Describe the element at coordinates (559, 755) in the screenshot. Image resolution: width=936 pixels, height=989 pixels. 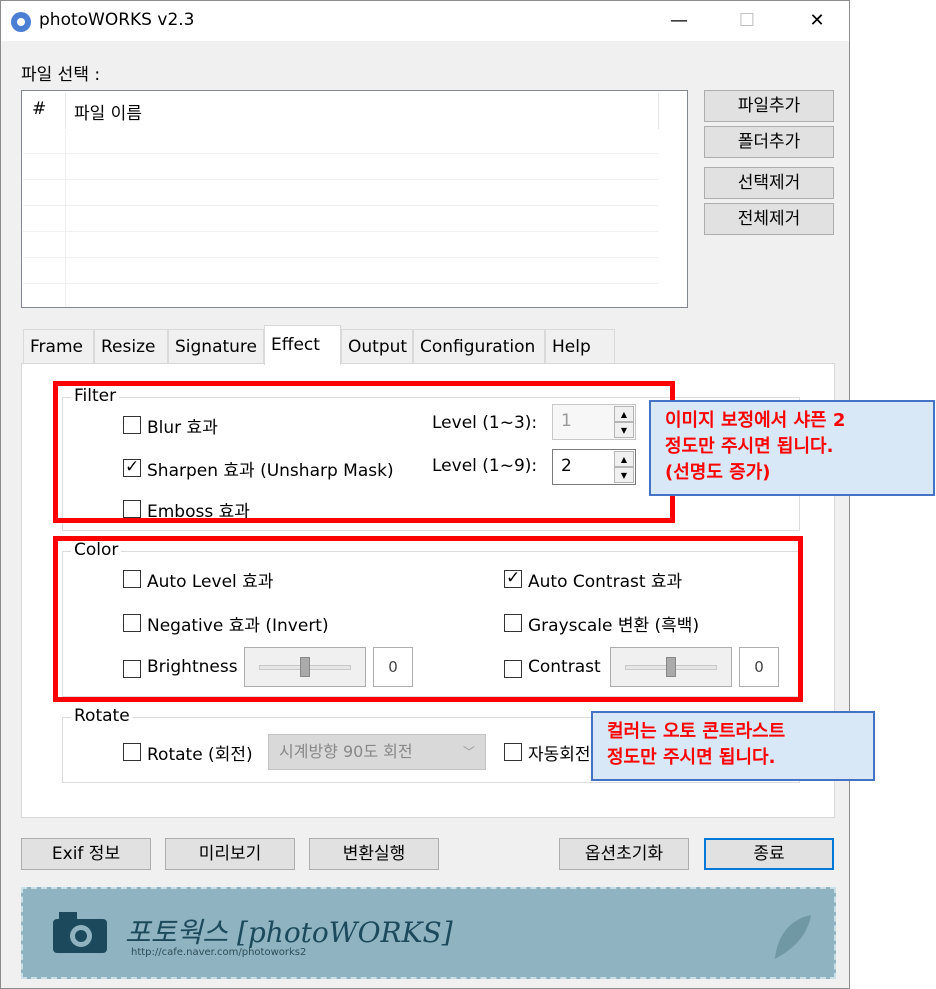
I see `auto-rotate-label: 자동회전` at that location.